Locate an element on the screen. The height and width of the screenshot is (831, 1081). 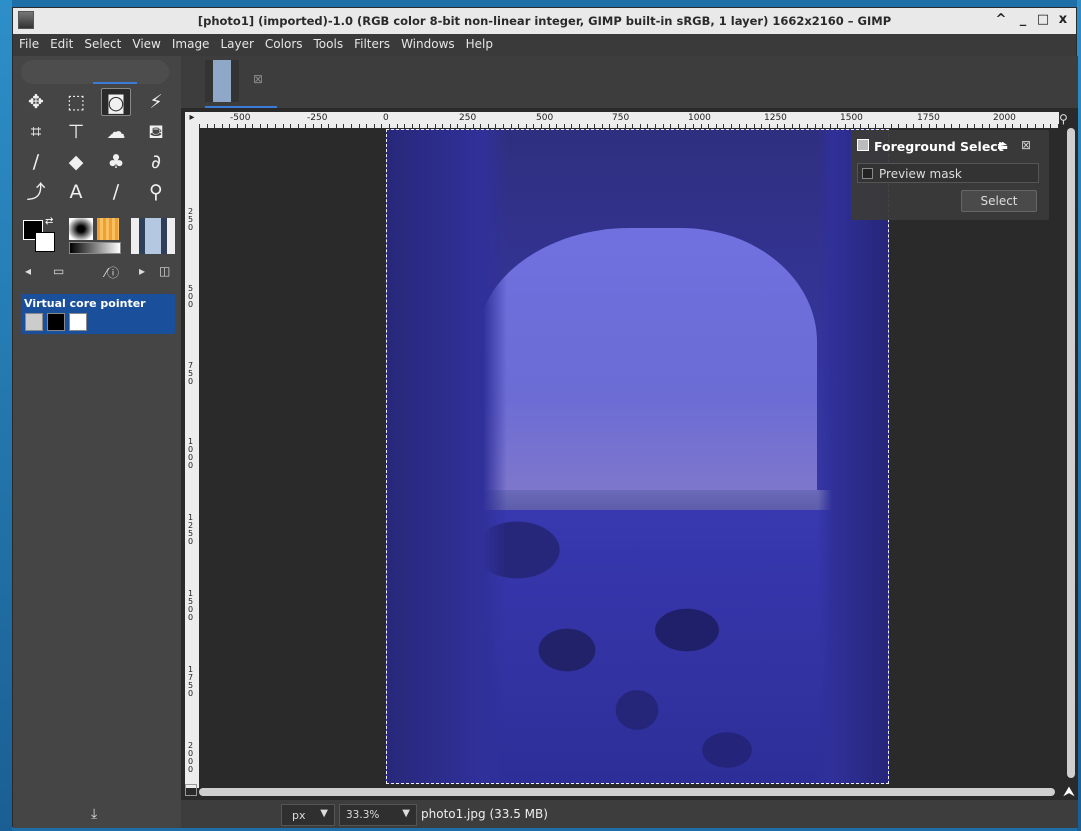
menu-layer: Layer is located at coordinates (236, 42).